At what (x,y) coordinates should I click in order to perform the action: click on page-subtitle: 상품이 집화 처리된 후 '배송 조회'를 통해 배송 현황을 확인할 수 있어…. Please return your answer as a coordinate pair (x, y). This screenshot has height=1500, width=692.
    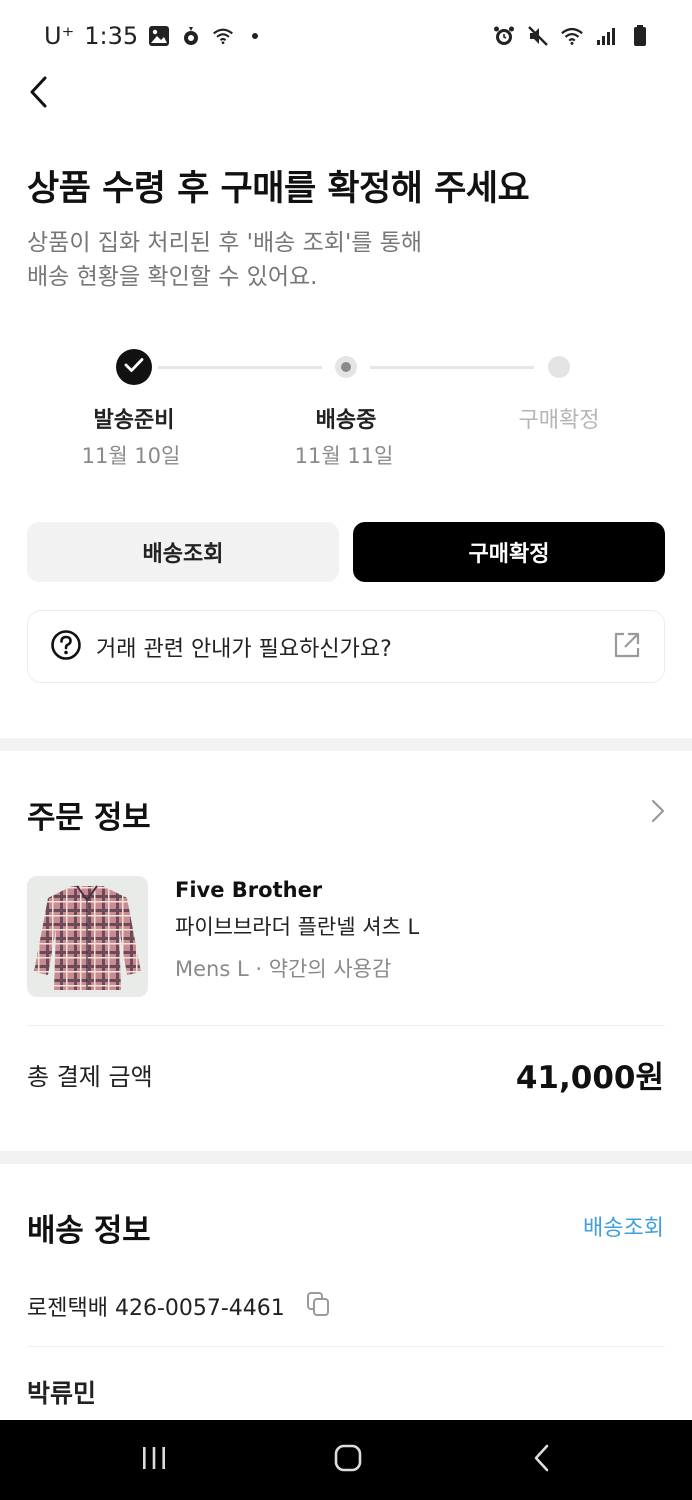
    Looking at the image, I should click on (225, 260).